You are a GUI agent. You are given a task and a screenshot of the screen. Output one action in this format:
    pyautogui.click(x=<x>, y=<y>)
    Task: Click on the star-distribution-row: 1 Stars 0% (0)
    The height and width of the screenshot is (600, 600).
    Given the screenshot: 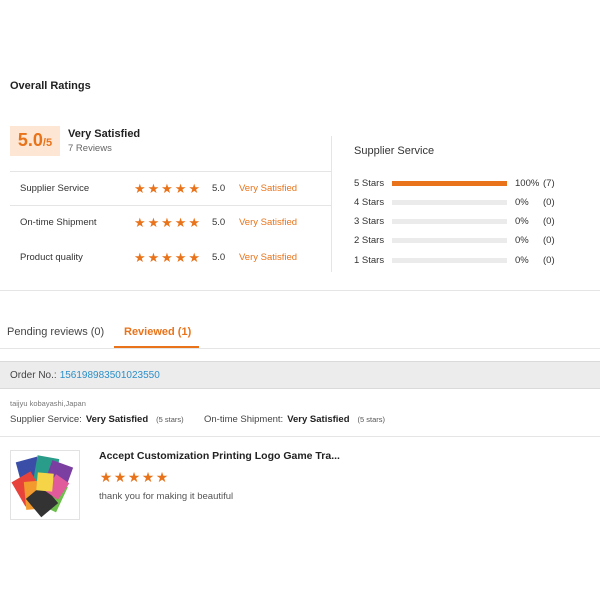 What is the action you would take?
    pyautogui.click(x=474, y=260)
    